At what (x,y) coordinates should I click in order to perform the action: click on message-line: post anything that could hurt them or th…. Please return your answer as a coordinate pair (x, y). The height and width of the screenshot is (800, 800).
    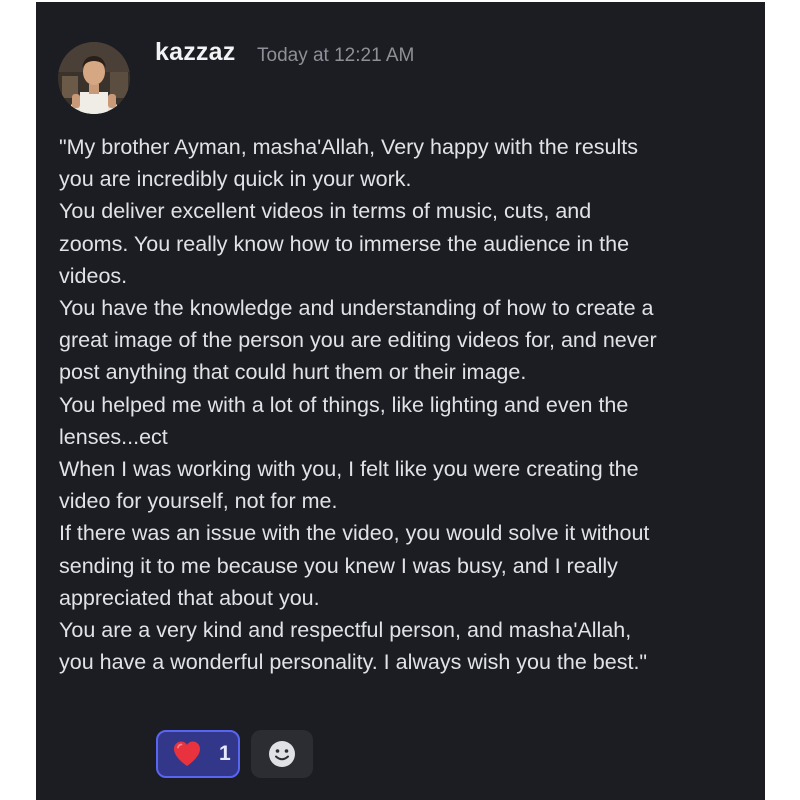
    Looking at the image, I should click on (293, 372).